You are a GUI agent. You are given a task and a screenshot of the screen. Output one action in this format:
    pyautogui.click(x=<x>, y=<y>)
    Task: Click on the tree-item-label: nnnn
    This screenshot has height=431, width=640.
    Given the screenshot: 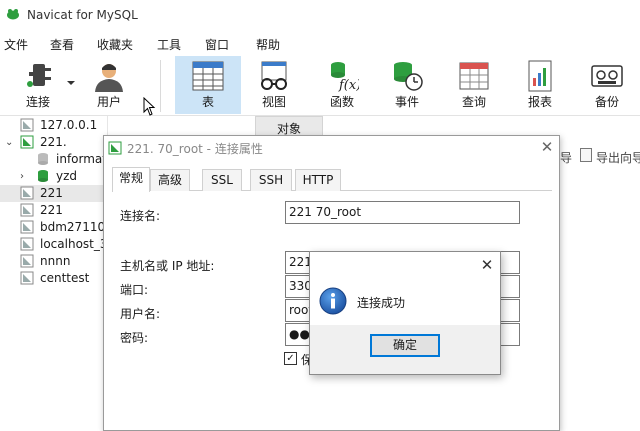 What is the action you would take?
    pyautogui.click(x=55, y=261)
    